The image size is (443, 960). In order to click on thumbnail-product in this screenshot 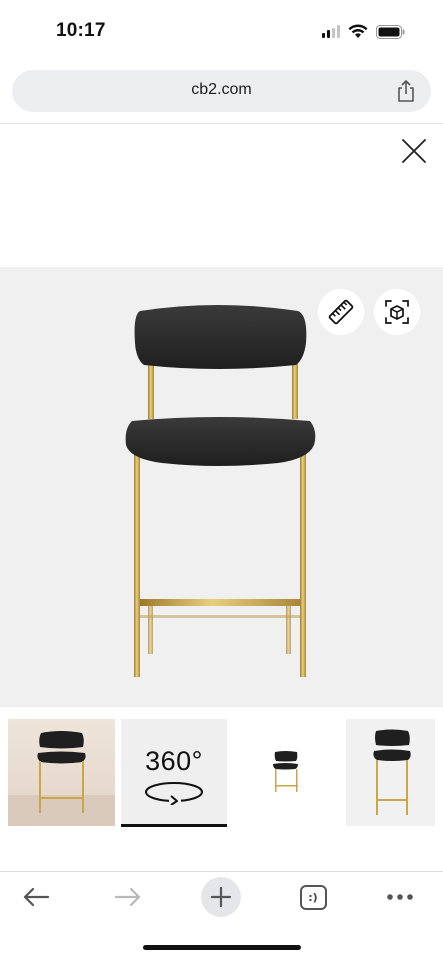, I will do `click(390, 772)`.